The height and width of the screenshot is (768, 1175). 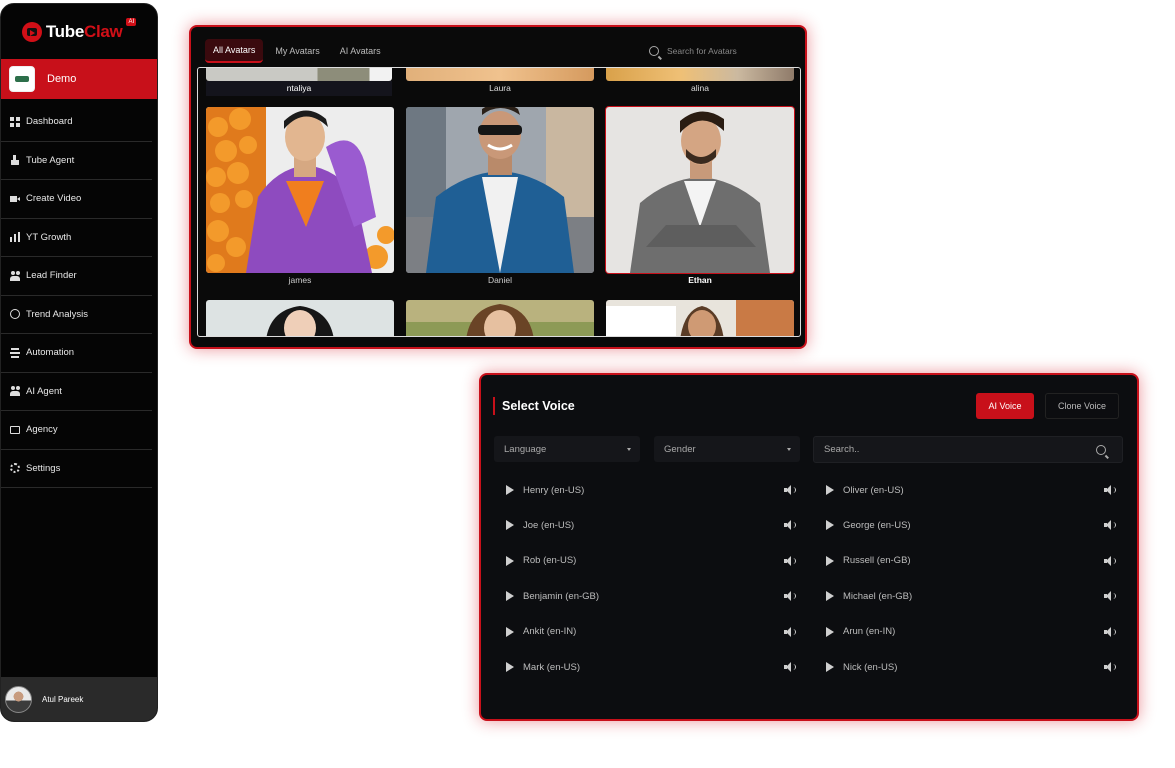 What do you see at coordinates (651, 632) in the screenshot?
I see `voice-option: Ankit (en-IN)` at bounding box center [651, 632].